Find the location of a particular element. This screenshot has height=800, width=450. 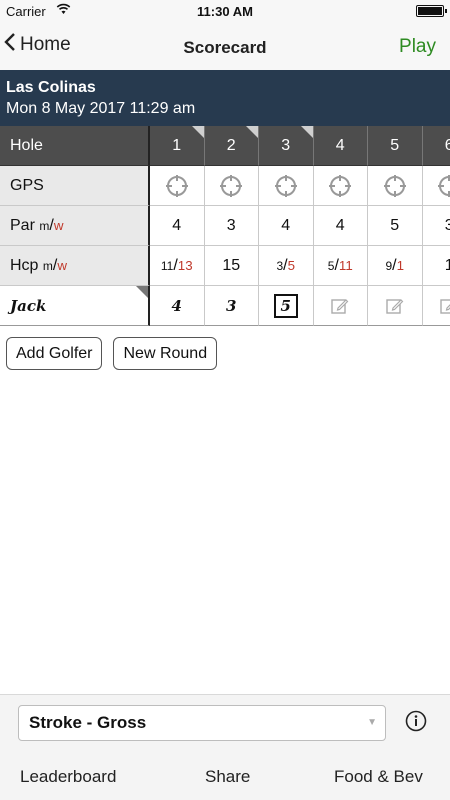

chevron-down-icon: ▼ is located at coordinates (372, 722).